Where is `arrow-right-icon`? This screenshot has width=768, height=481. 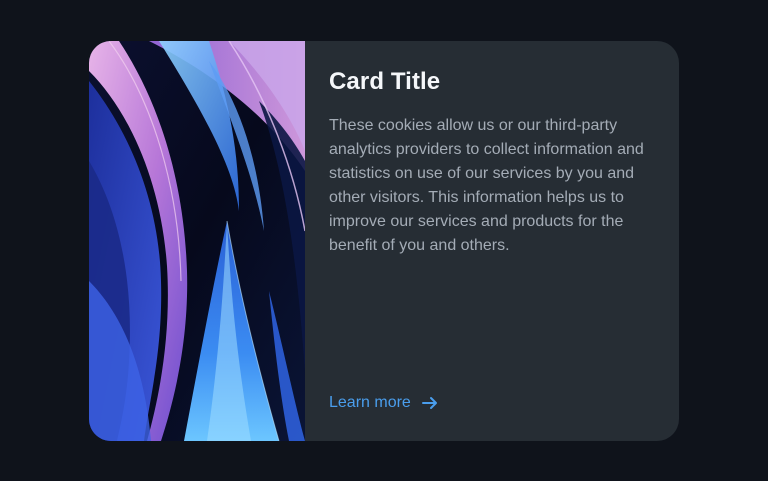
arrow-right-icon is located at coordinates (430, 403).